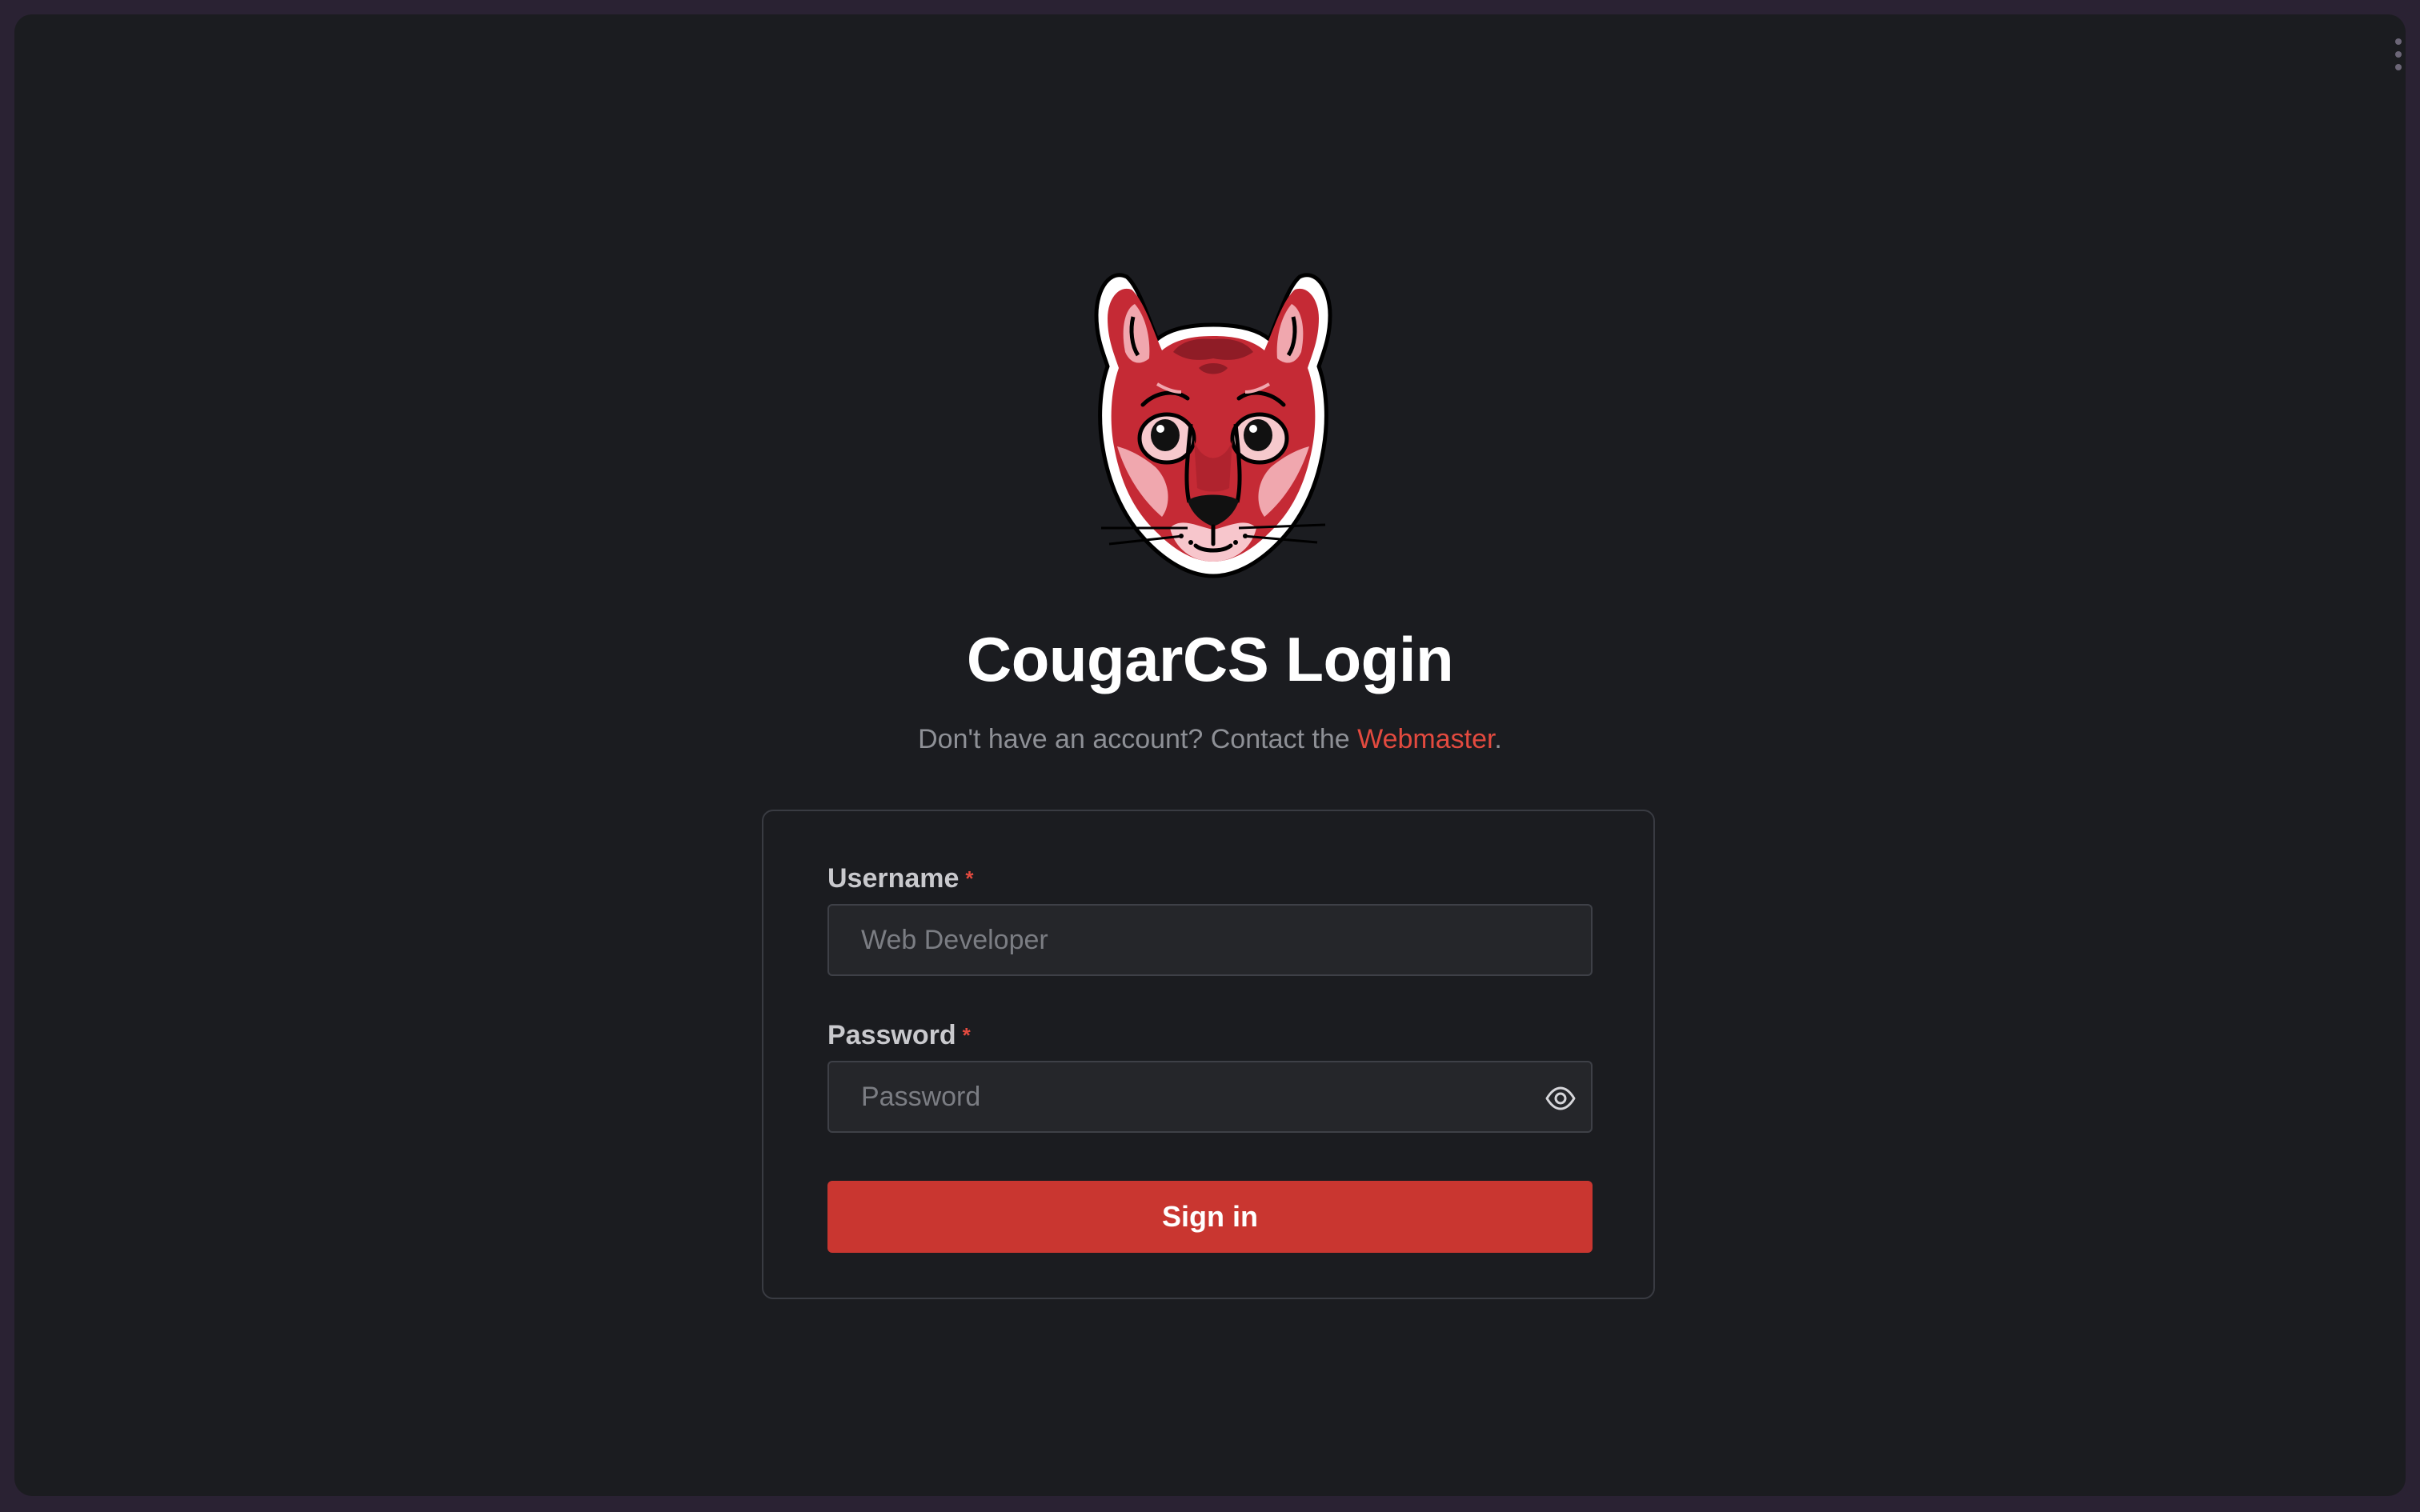 The height and width of the screenshot is (1512, 2420). Describe the element at coordinates (1210, 1217) in the screenshot. I see `sign-in-button: Sign in` at that location.